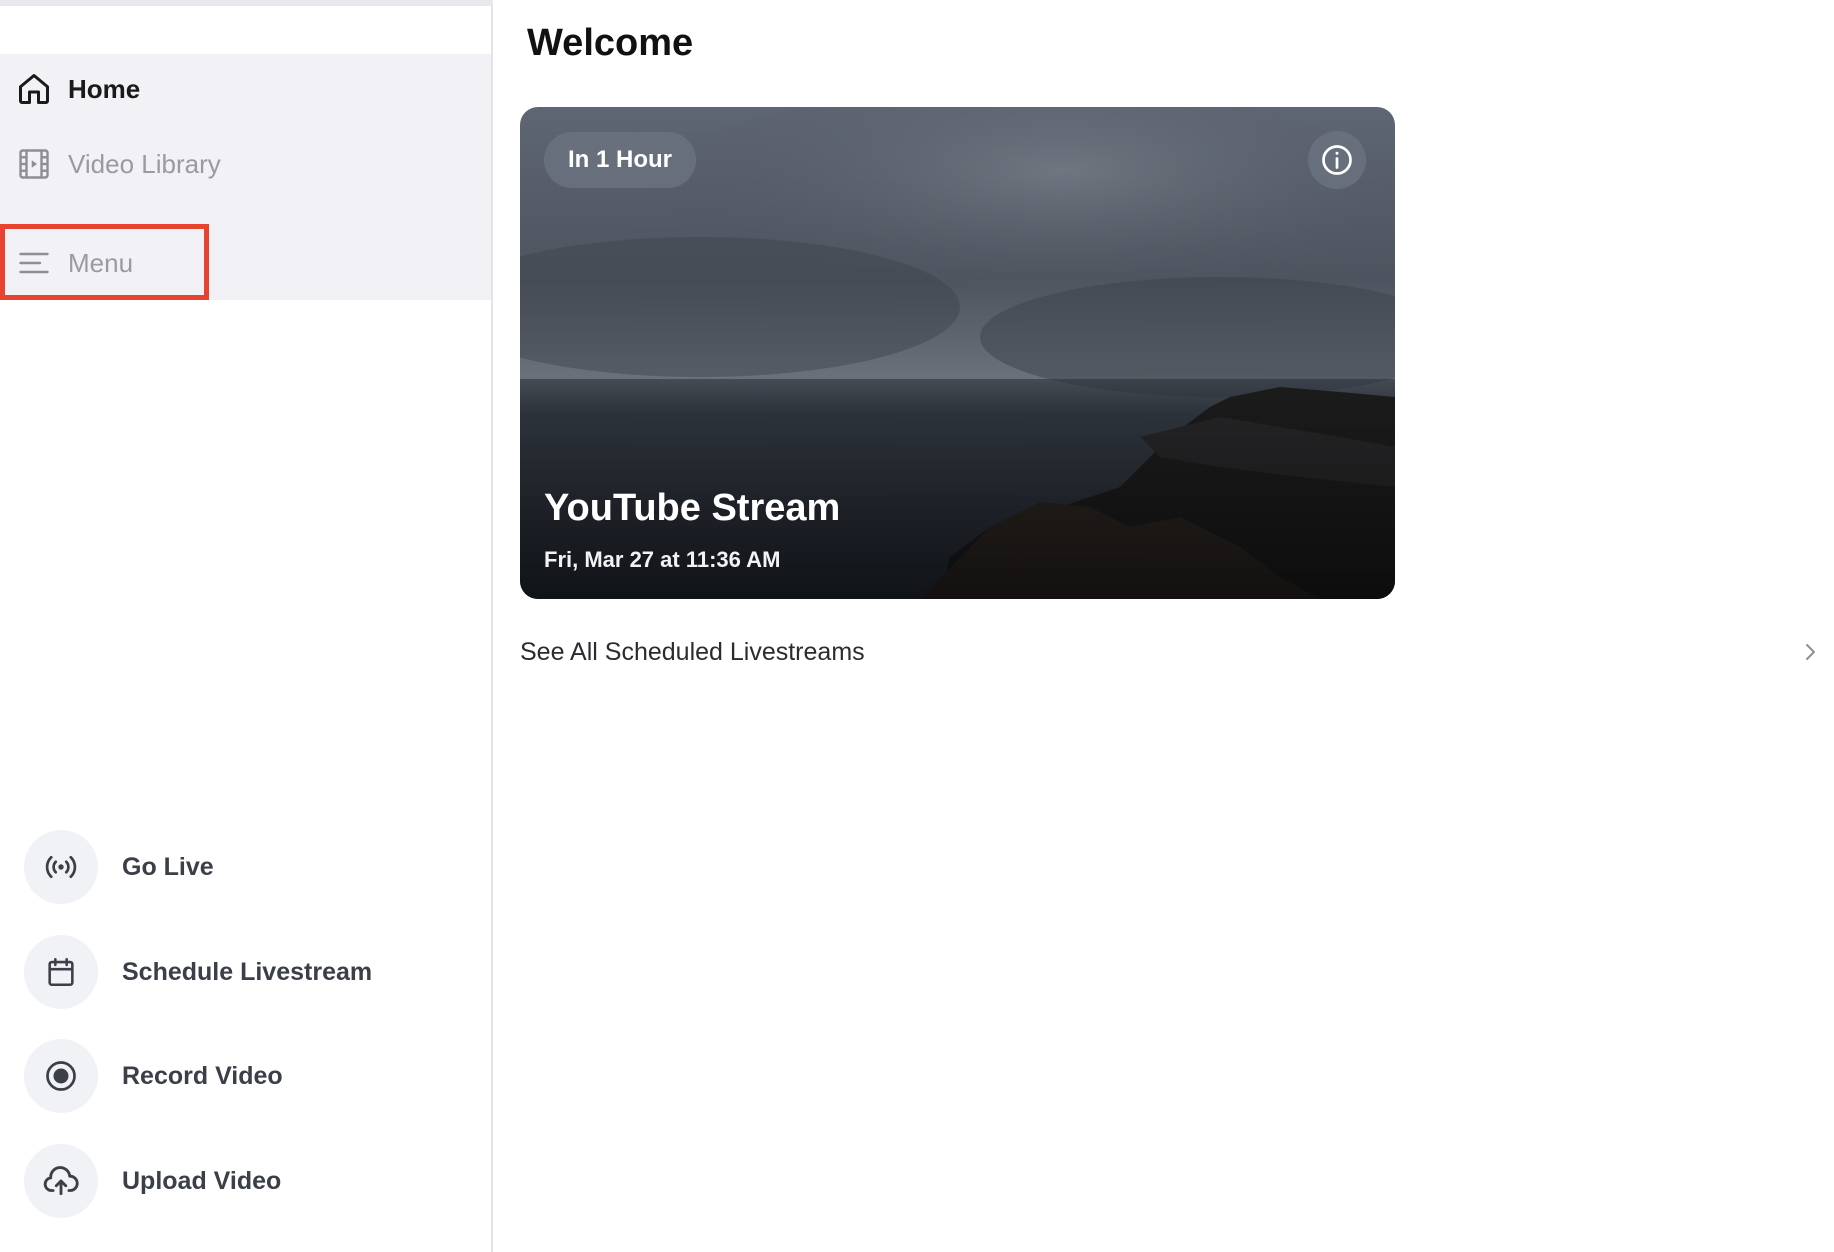 This screenshot has height=1252, width=1834. What do you see at coordinates (61, 1076) in the screenshot?
I see `record-icon` at bounding box center [61, 1076].